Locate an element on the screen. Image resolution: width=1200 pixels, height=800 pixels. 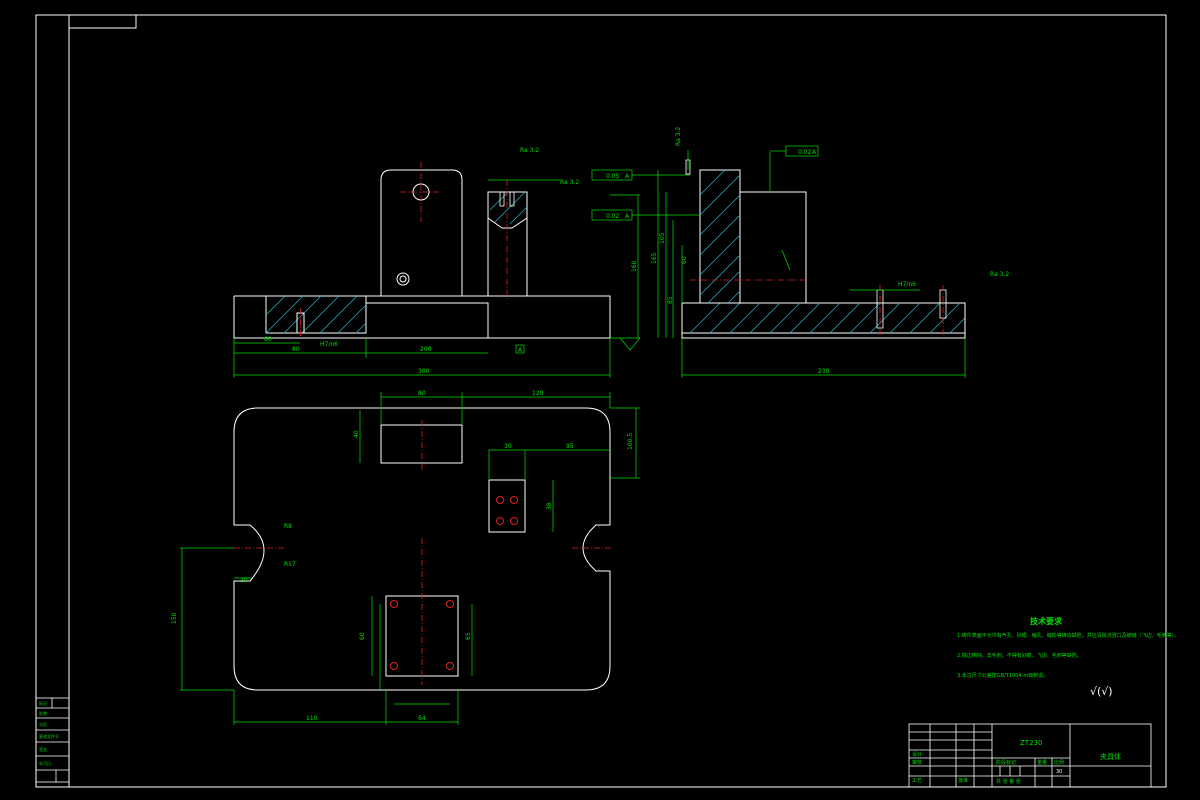
front-dim-height: 160 is located at coordinates (634, 266).